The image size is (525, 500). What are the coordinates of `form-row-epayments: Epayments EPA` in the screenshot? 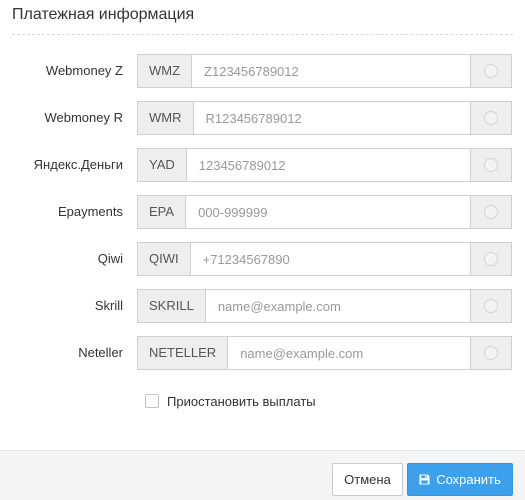 It's located at (262, 212).